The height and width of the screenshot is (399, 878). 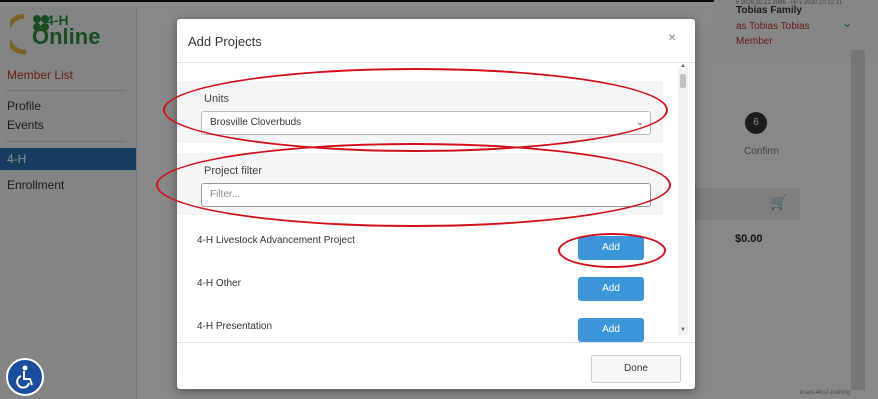 I want to click on accessibility-button, so click(x=25, y=377).